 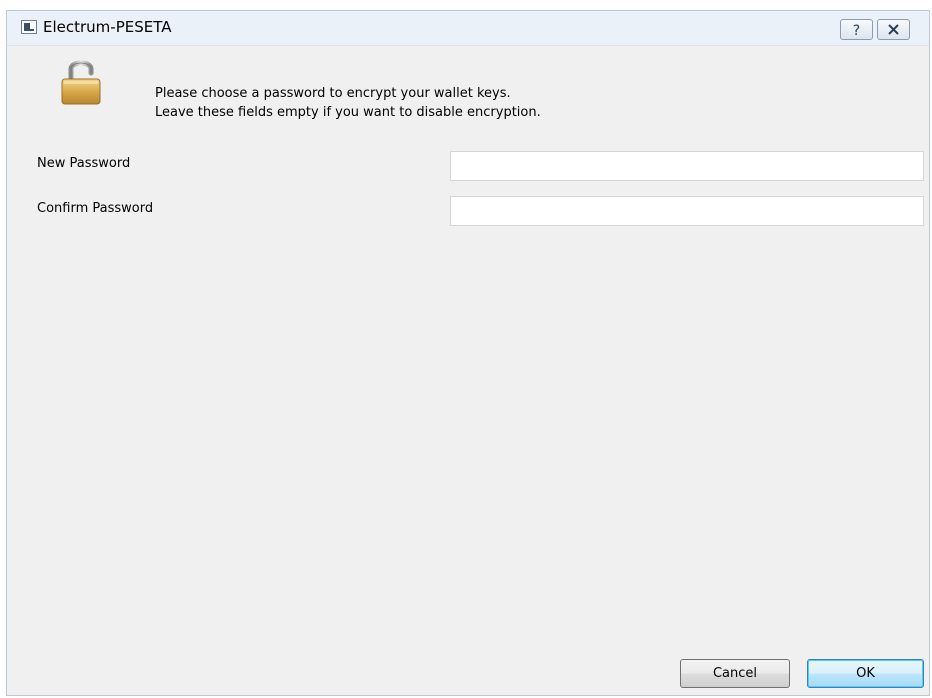 I want to click on new-password-input, so click(x=687, y=166).